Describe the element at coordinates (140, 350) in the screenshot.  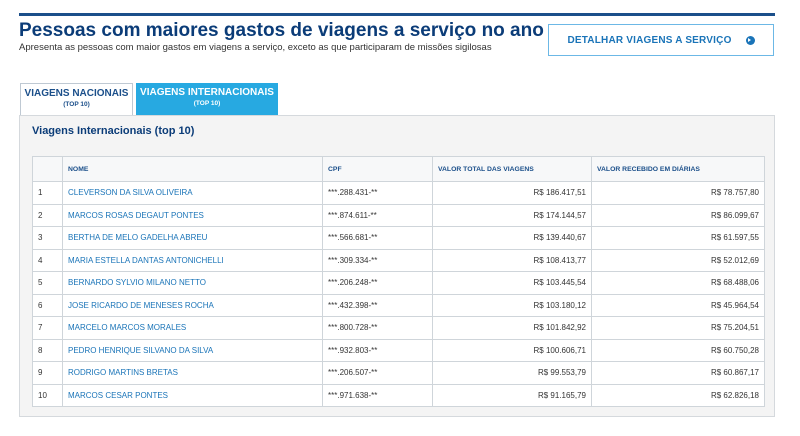
I see `person-name-link: PEDRO HENRIQUE SILVANO DA SILVA` at that location.